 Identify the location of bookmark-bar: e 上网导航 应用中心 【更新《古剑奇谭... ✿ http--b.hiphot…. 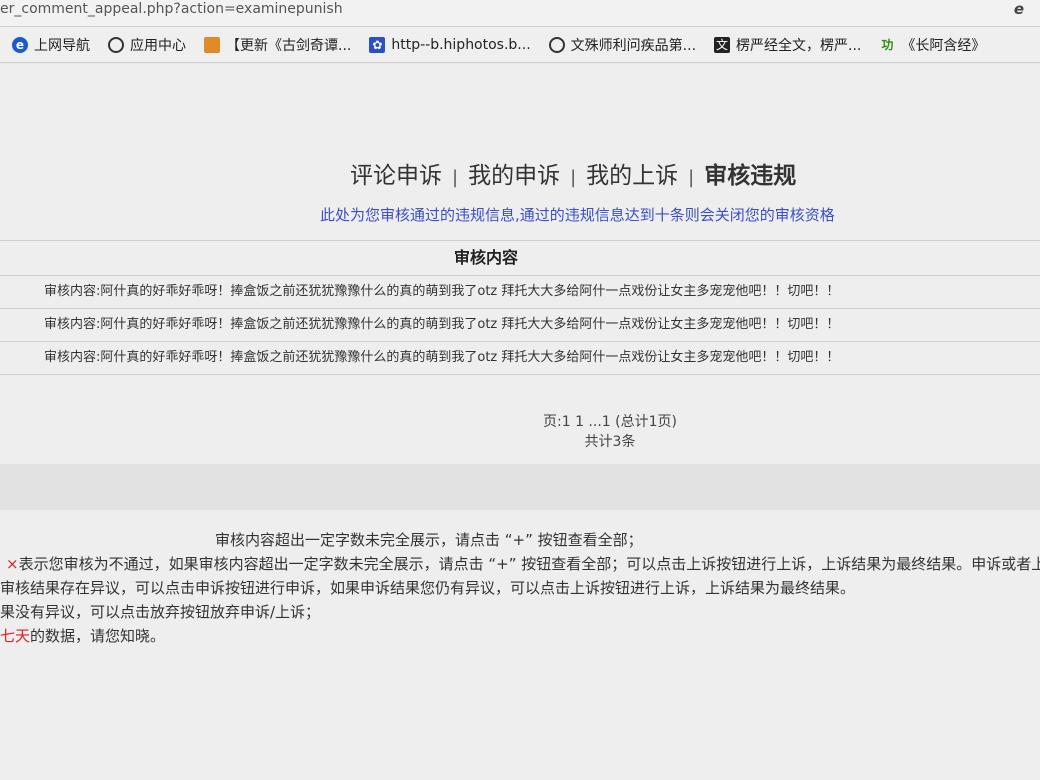
(520, 45).